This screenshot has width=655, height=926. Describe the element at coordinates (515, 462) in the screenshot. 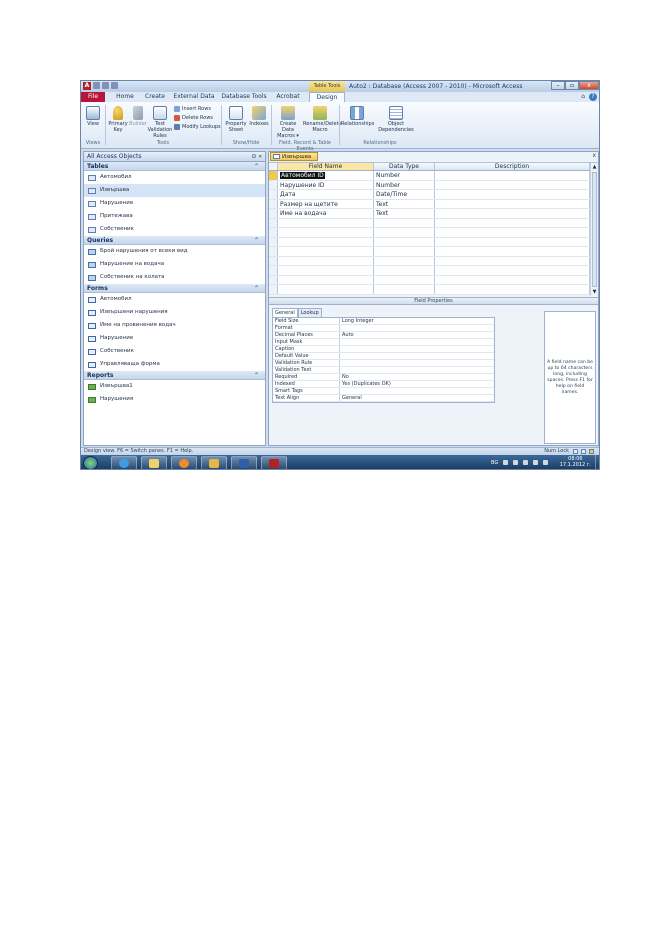

I see `tray-arrow-icon` at that location.